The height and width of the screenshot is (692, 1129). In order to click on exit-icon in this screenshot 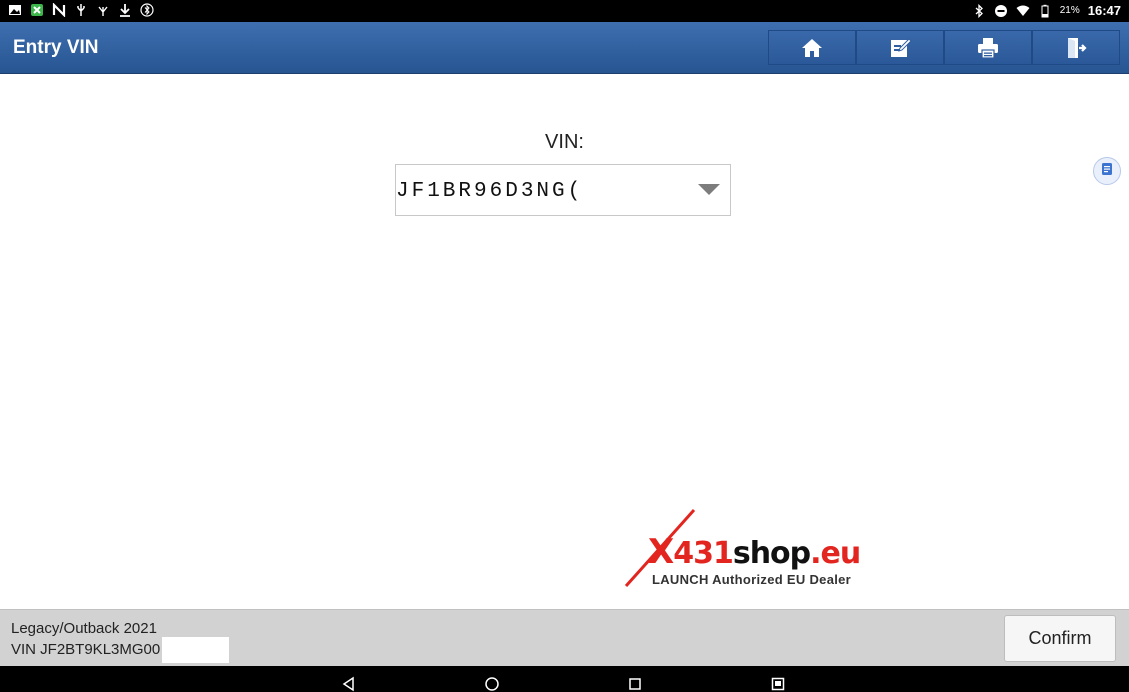, I will do `click(1076, 48)`.